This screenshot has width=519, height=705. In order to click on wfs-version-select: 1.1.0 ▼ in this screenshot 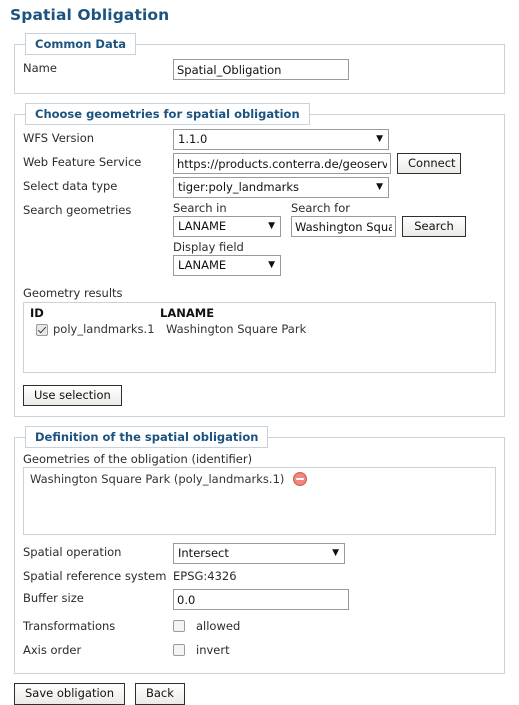, I will do `click(281, 139)`.